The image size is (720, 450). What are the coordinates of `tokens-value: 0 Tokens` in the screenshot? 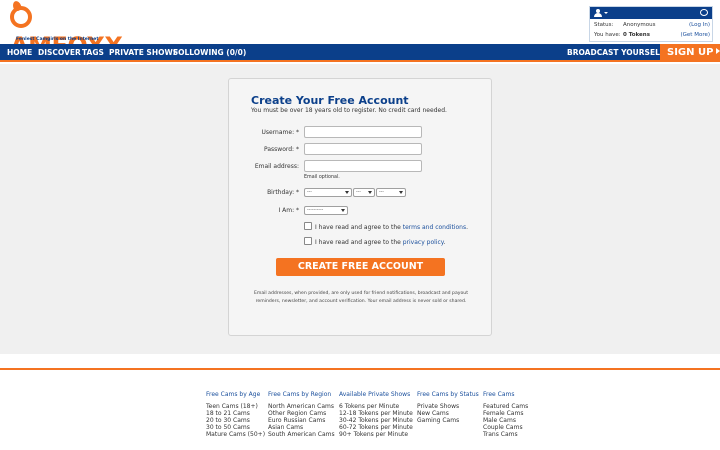 It's located at (636, 35).